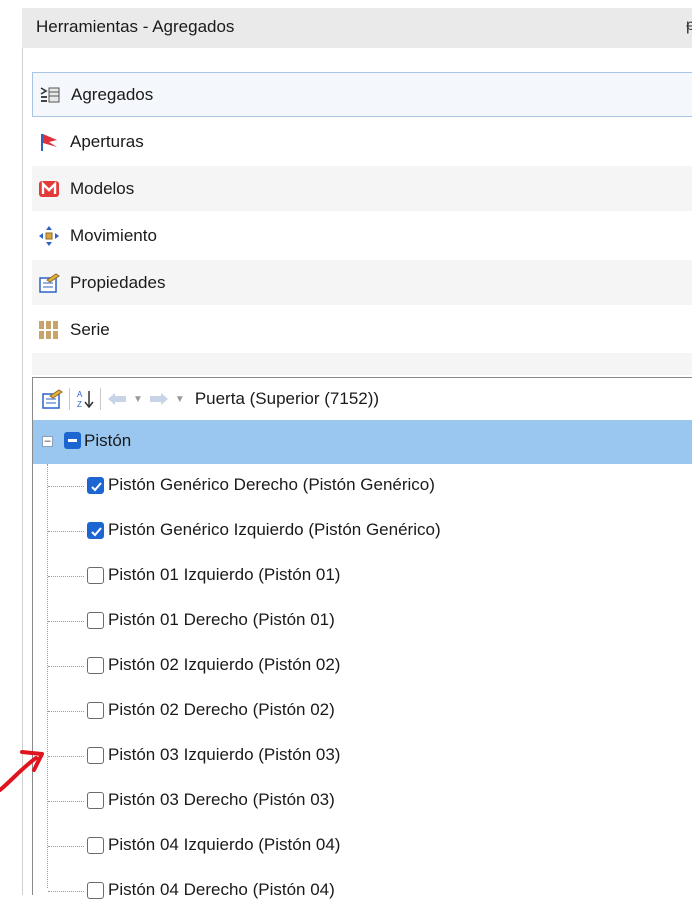  Describe the element at coordinates (107, 141) in the screenshot. I see `tool-label: Aperturas` at that location.